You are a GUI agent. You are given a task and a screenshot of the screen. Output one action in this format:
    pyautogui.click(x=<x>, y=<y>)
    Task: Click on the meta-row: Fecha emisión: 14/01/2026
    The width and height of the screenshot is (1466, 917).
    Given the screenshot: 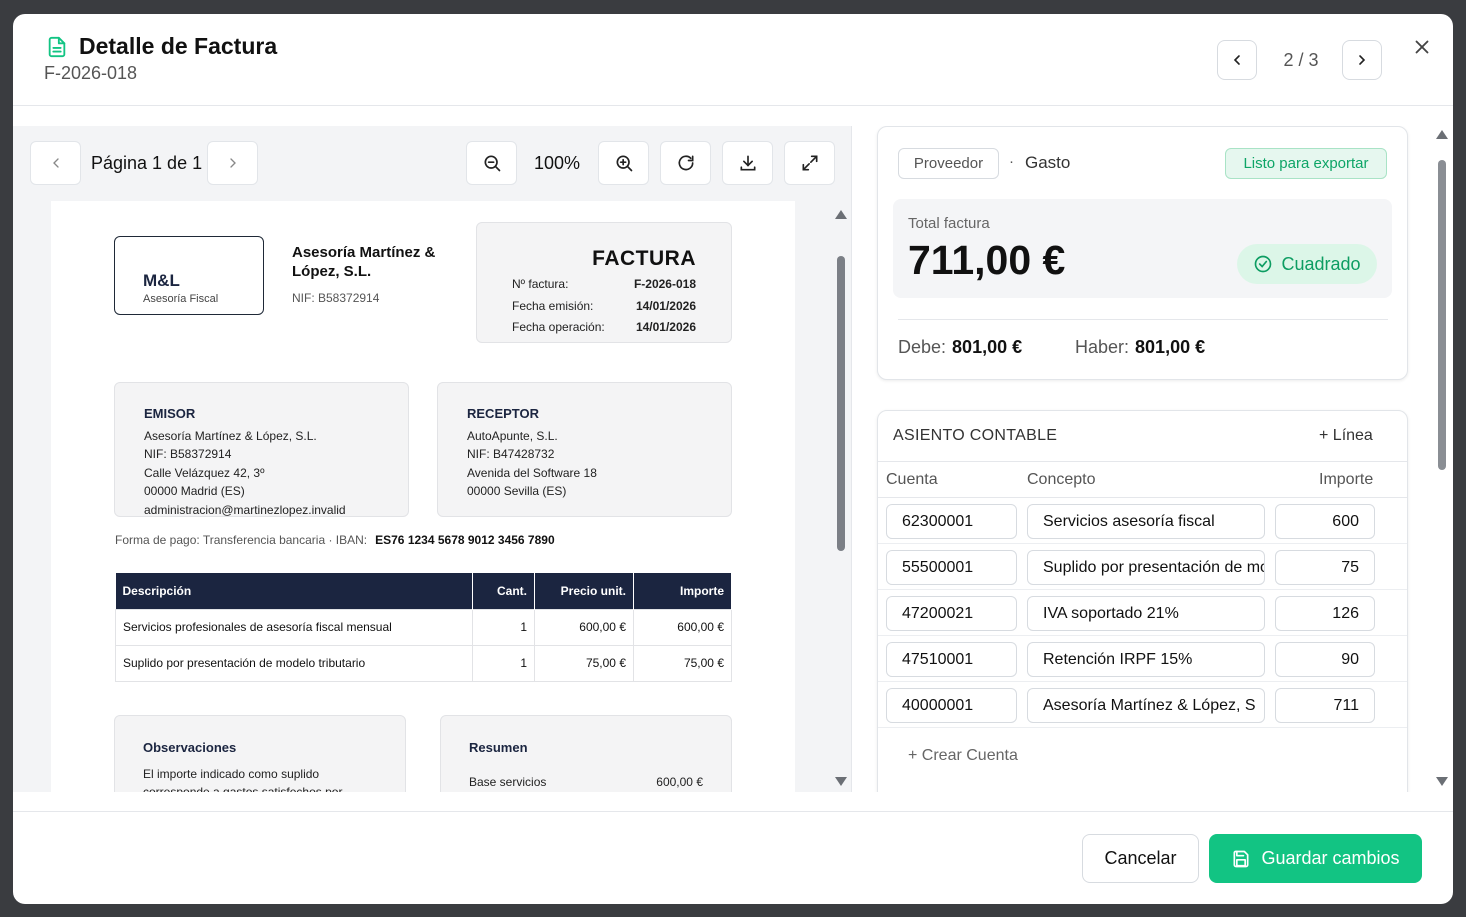 What is the action you would take?
    pyautogui.click(x=604, y=306)
    